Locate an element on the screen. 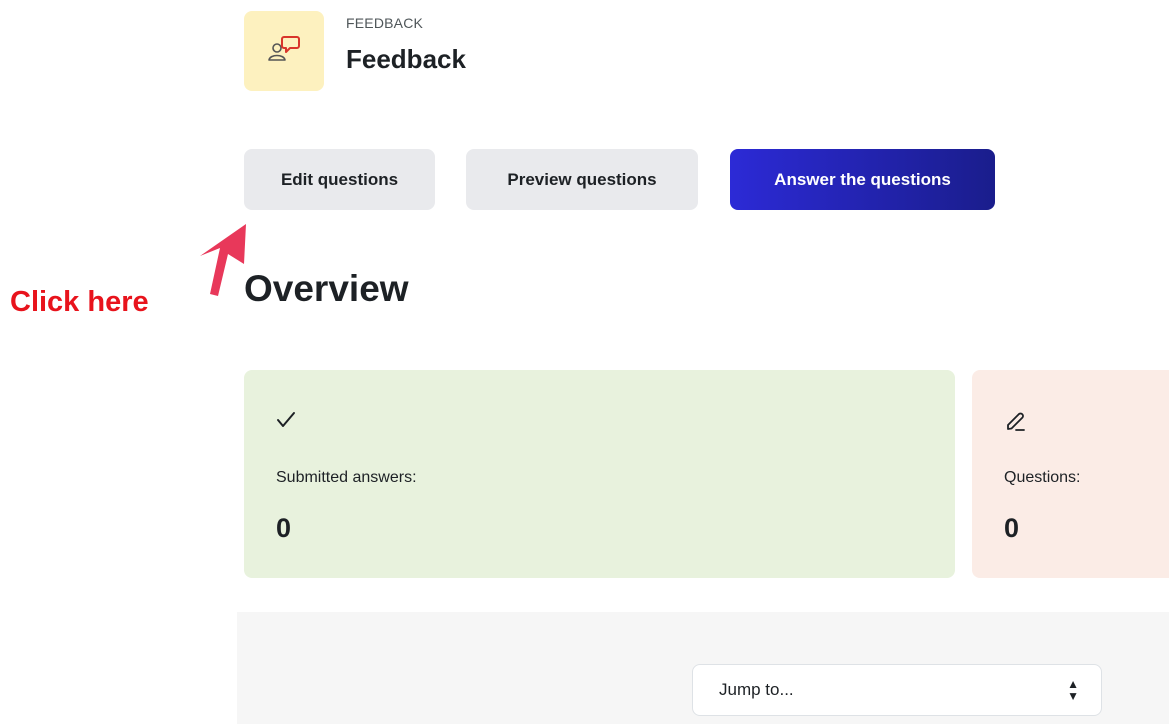  submitted-answers-label: Submitted answers: is located at coordinates (346, 477).